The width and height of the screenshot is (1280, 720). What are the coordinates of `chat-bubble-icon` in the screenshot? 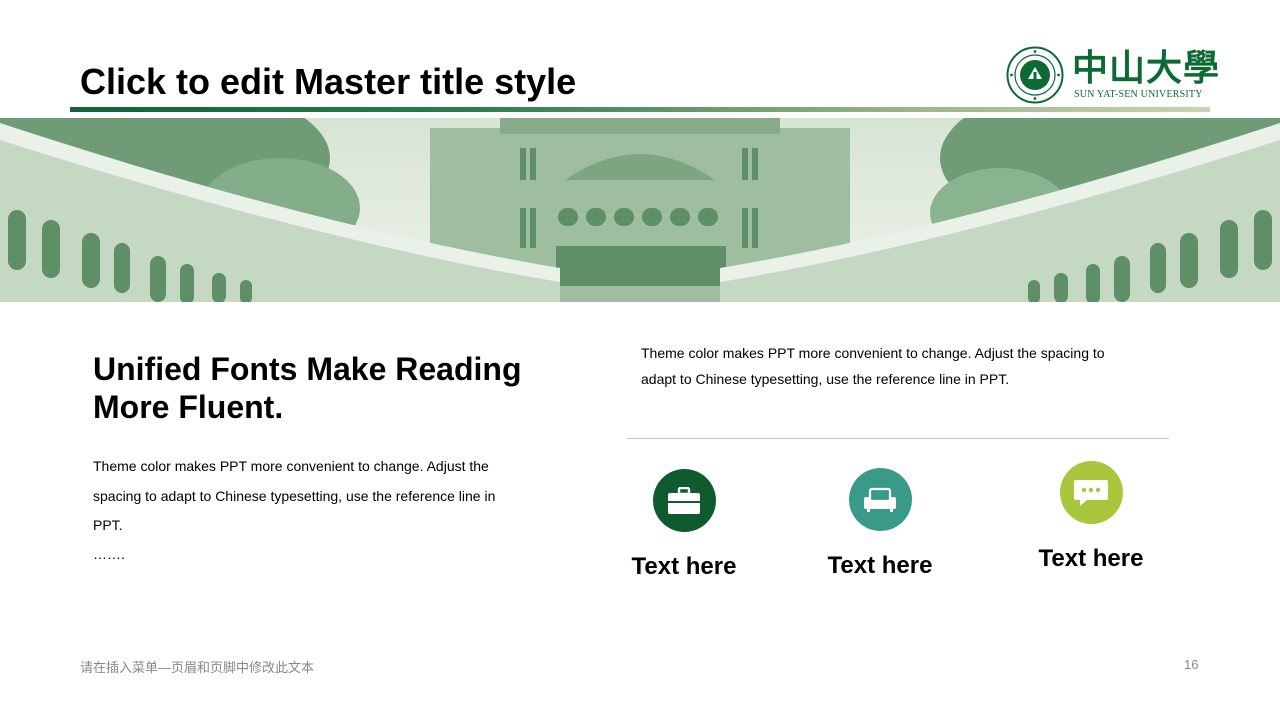 It's located at (1091, 492).